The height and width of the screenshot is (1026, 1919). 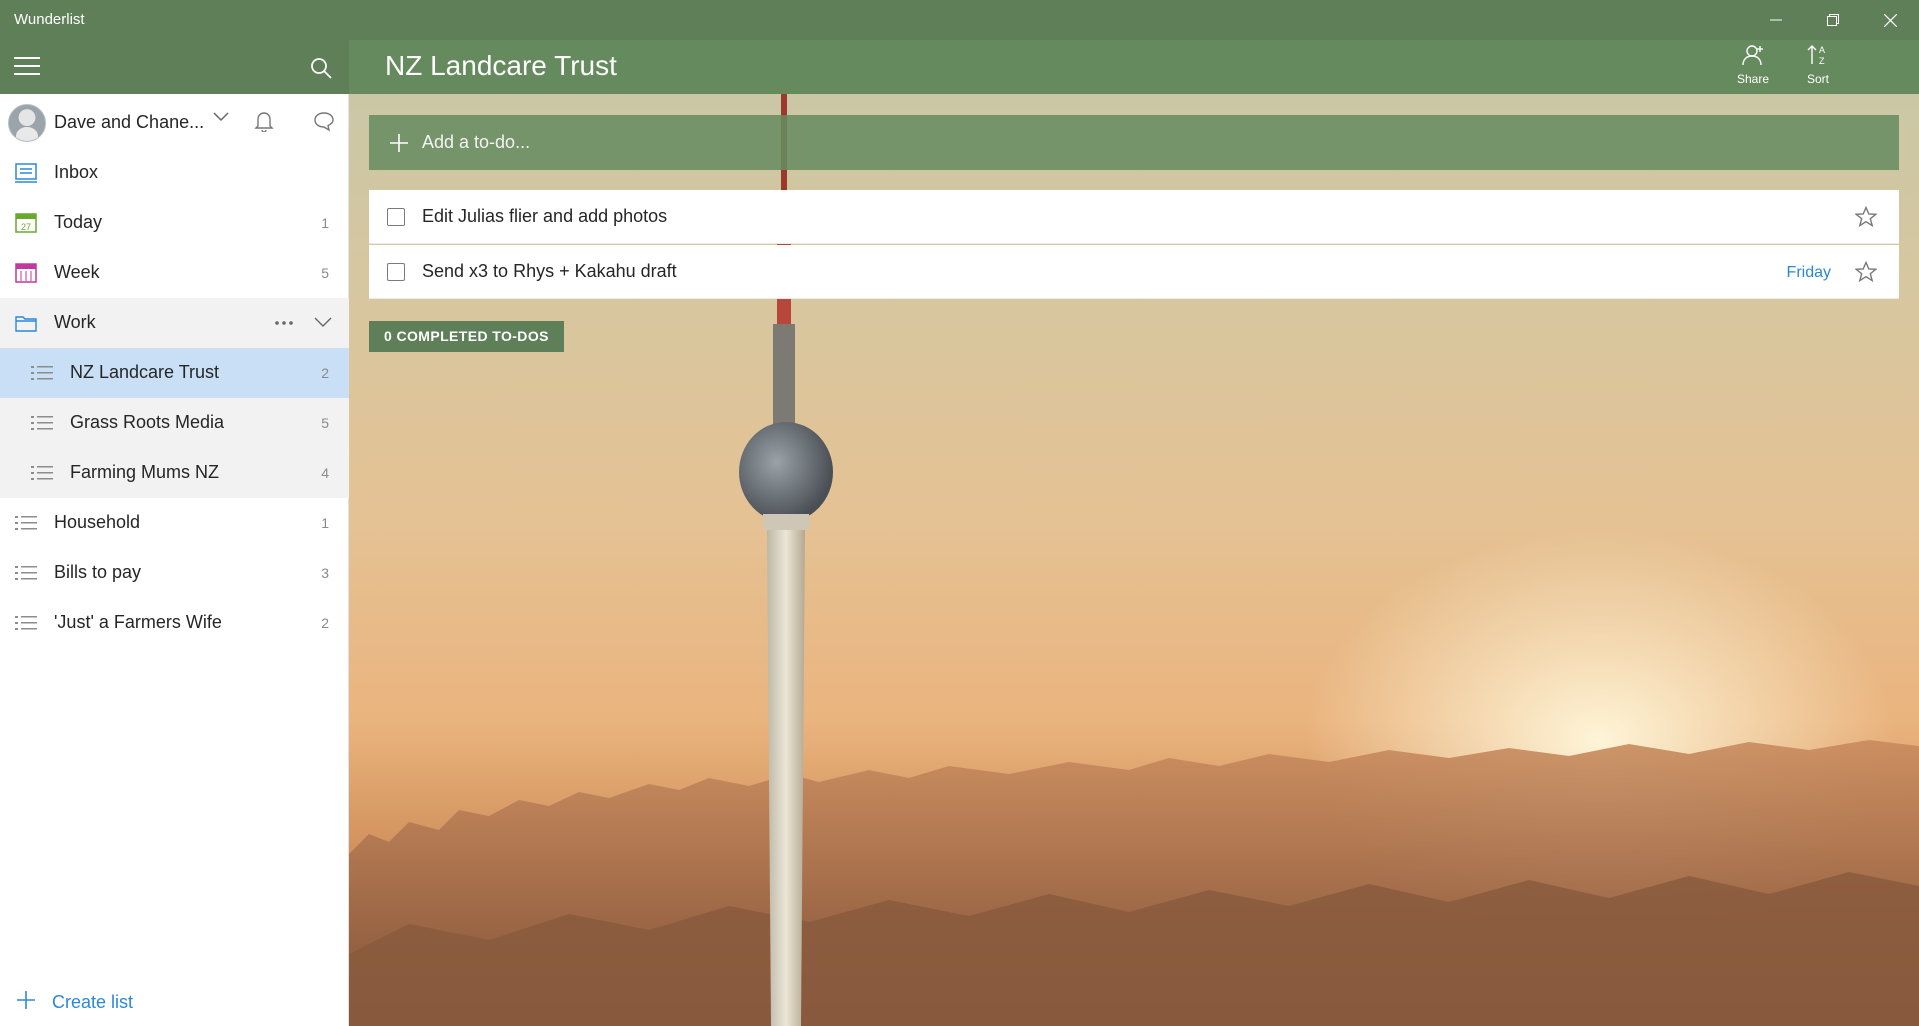 I want to click on sidebar-item-label: 'Just' a Farmers Wife, so click(x=138, y=622).